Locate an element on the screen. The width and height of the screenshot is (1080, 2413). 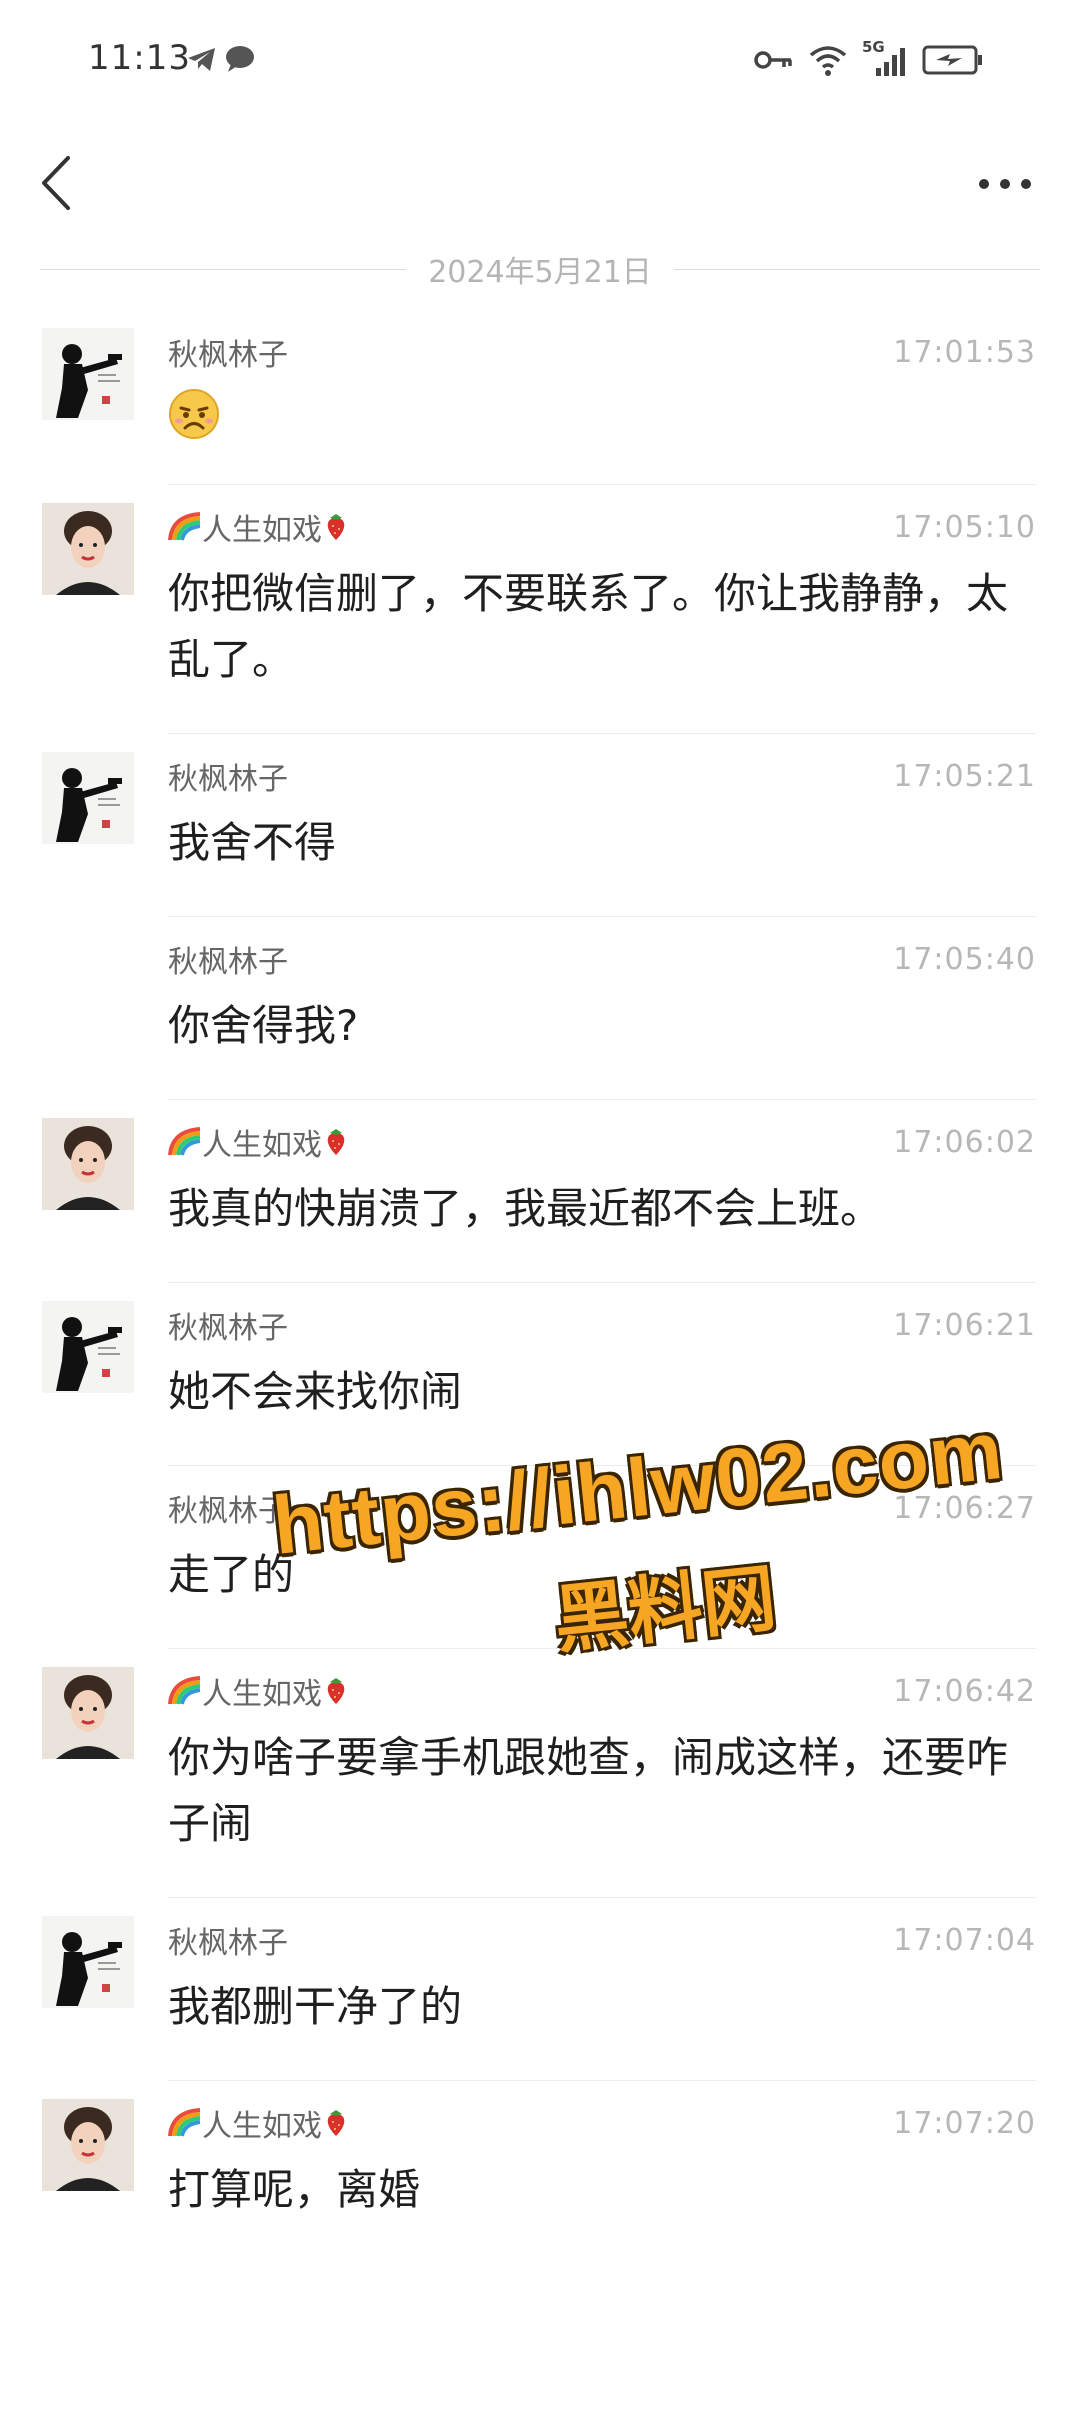
message-header: 人生如戏 17:07:20 is located at coordinates (602, 2123).